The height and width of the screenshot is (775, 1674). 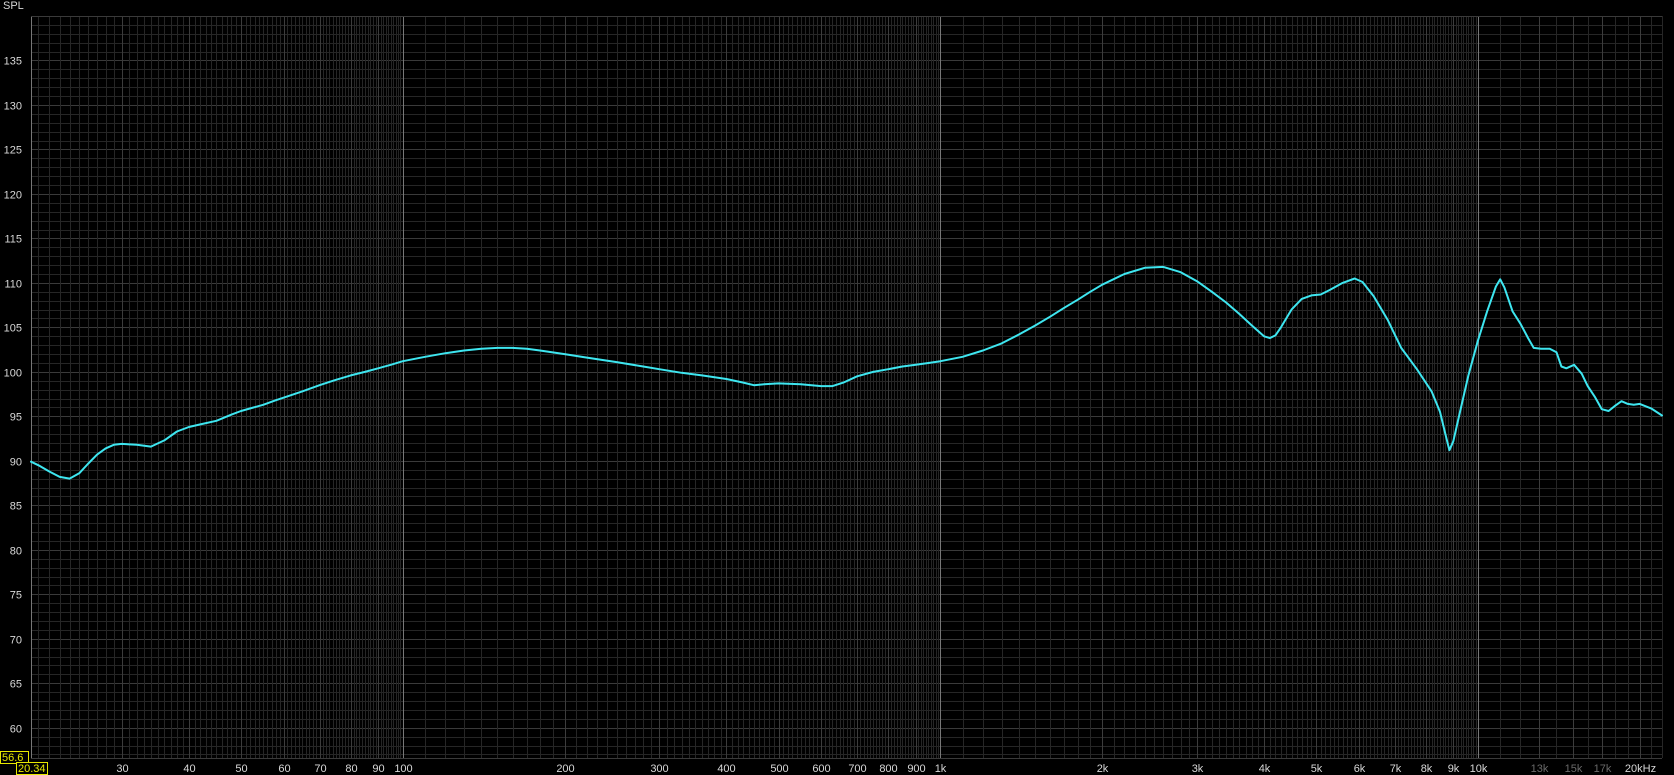 What do you see at coordinates (16, 463) in the screenshot?
I see `y-tick-label: 90` at bounding box center [16, 463].